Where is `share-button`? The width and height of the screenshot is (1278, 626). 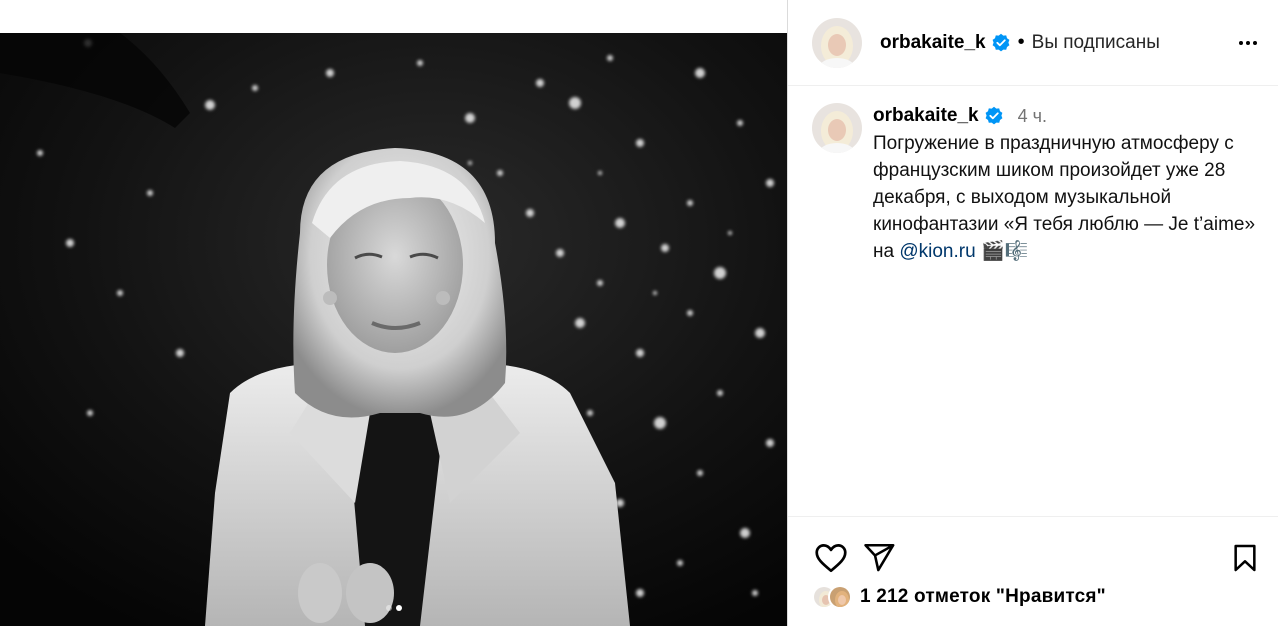
share-button is located at coordinates (879, 558).